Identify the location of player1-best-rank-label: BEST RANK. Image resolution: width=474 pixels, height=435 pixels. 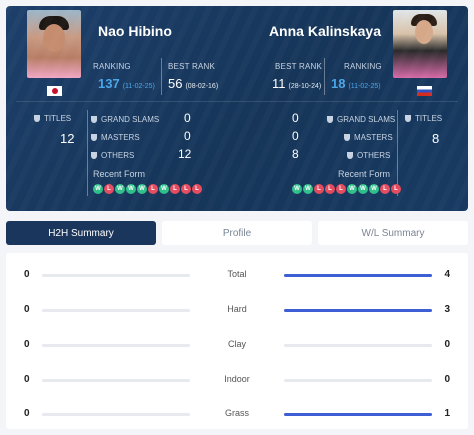
(191, 66).